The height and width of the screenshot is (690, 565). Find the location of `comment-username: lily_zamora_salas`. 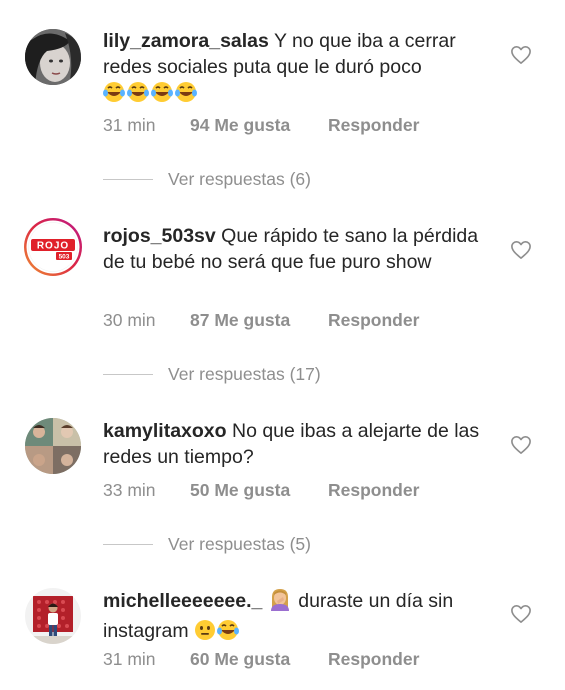

comment-username: lily_zamora_salas is located at coordinates (186, 41).